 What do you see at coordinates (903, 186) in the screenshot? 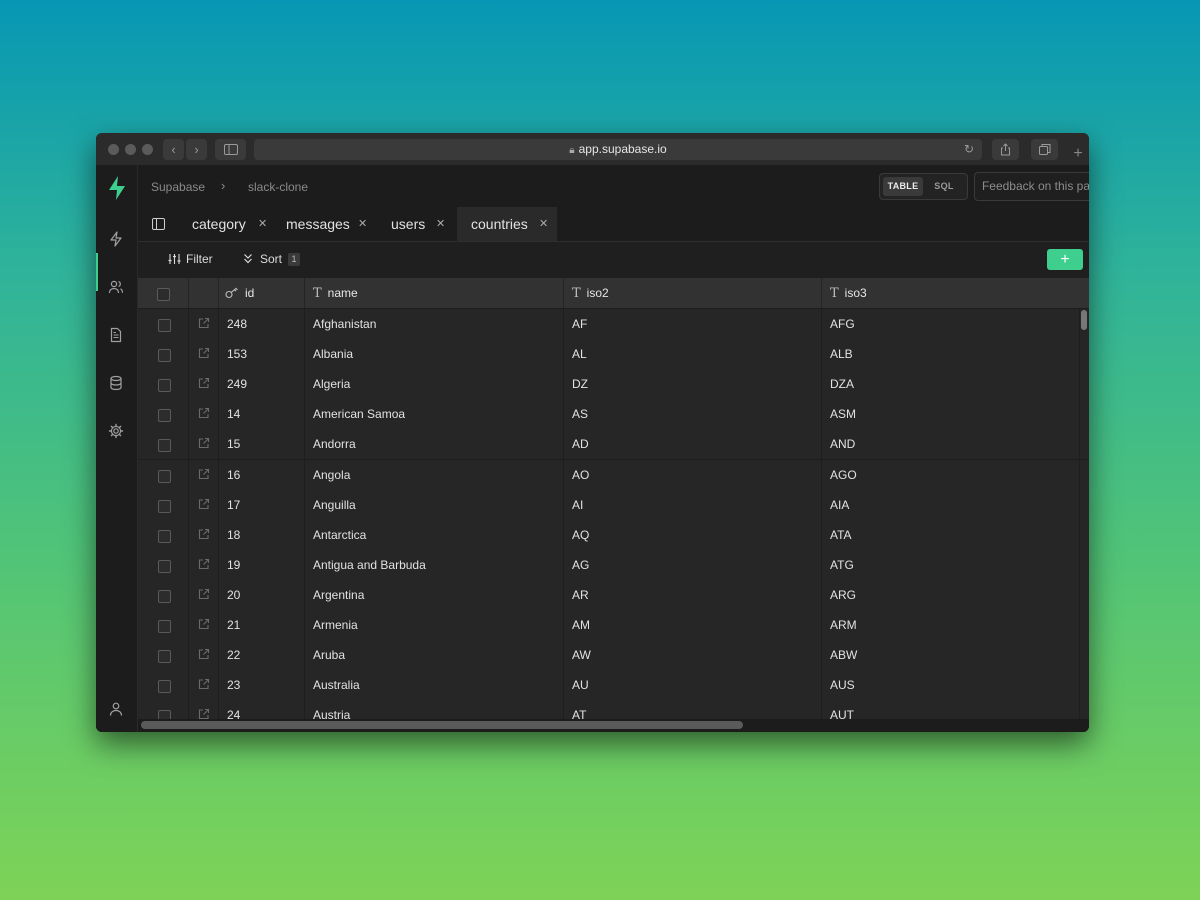
I see `table-view-button: TABLE` at bounding box center [903, 186].